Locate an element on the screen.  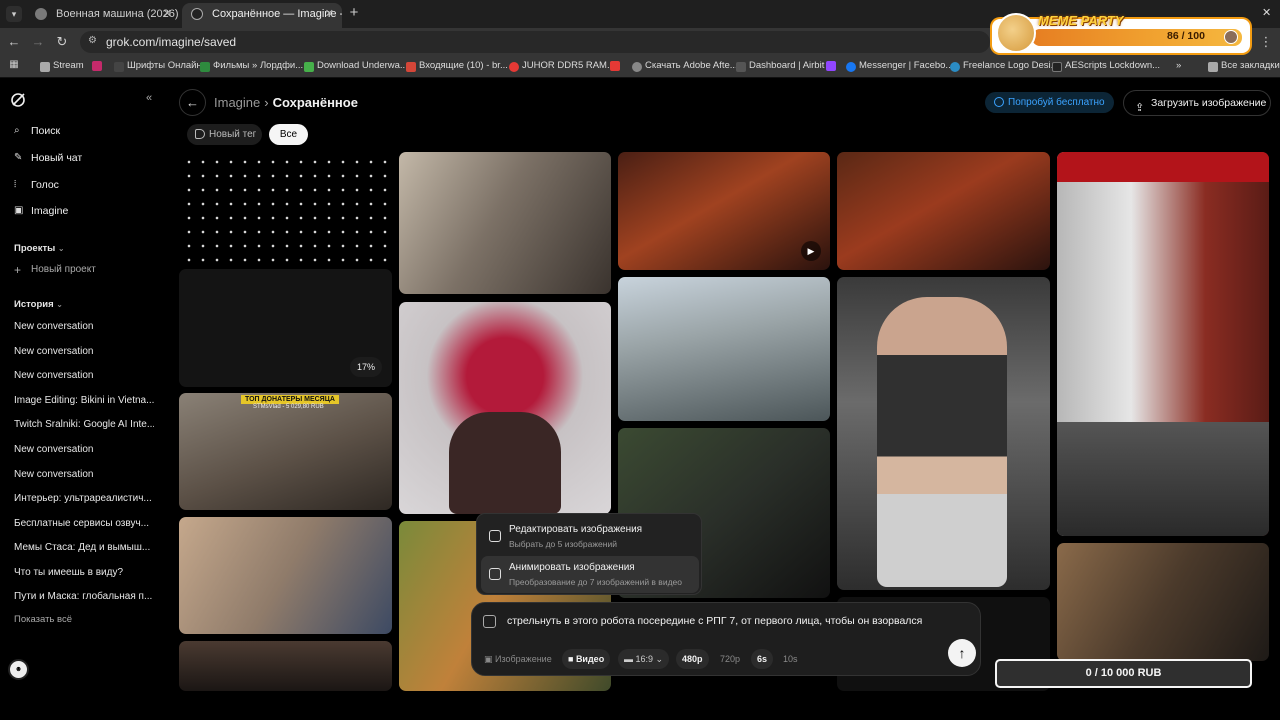
new-tab-icon: + is located at coordinates (354, 13).